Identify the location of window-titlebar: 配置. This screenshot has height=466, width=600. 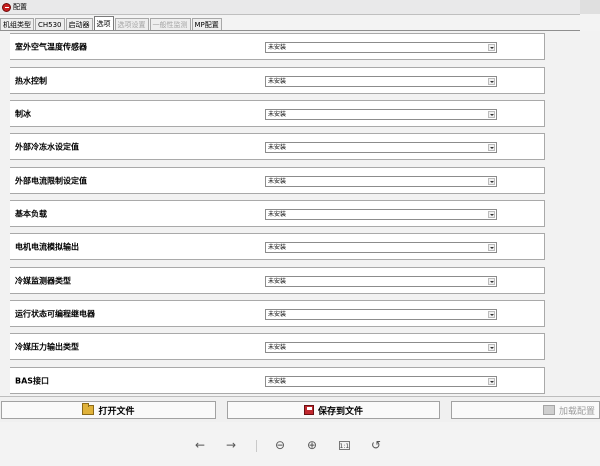
(290, 7).